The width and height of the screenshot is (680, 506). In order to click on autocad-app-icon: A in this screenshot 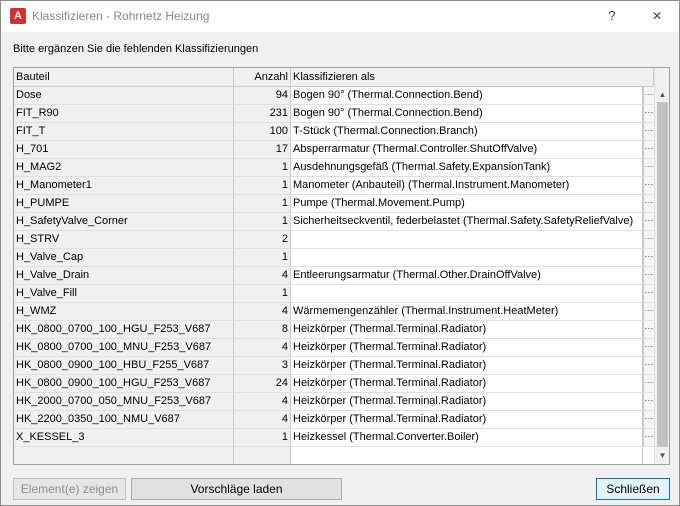, I will do `click(18, 16)`.